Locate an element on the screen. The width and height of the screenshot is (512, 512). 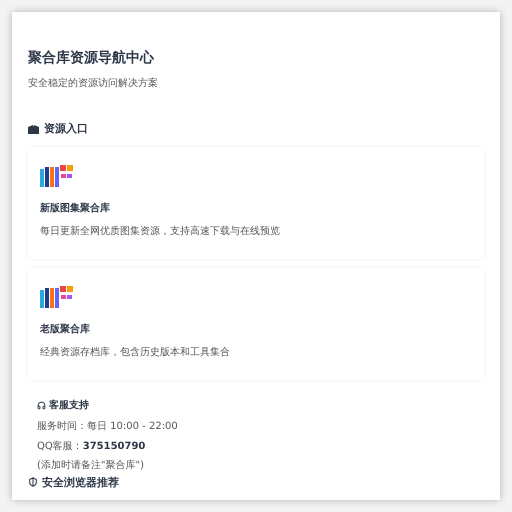
support-heading: 客服支持 is located at coordinates (69, 405).